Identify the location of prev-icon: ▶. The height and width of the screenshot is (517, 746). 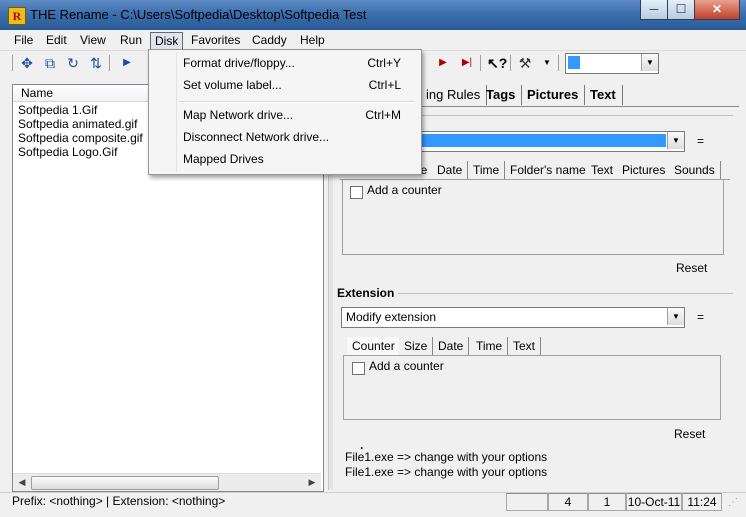
(443, 63).